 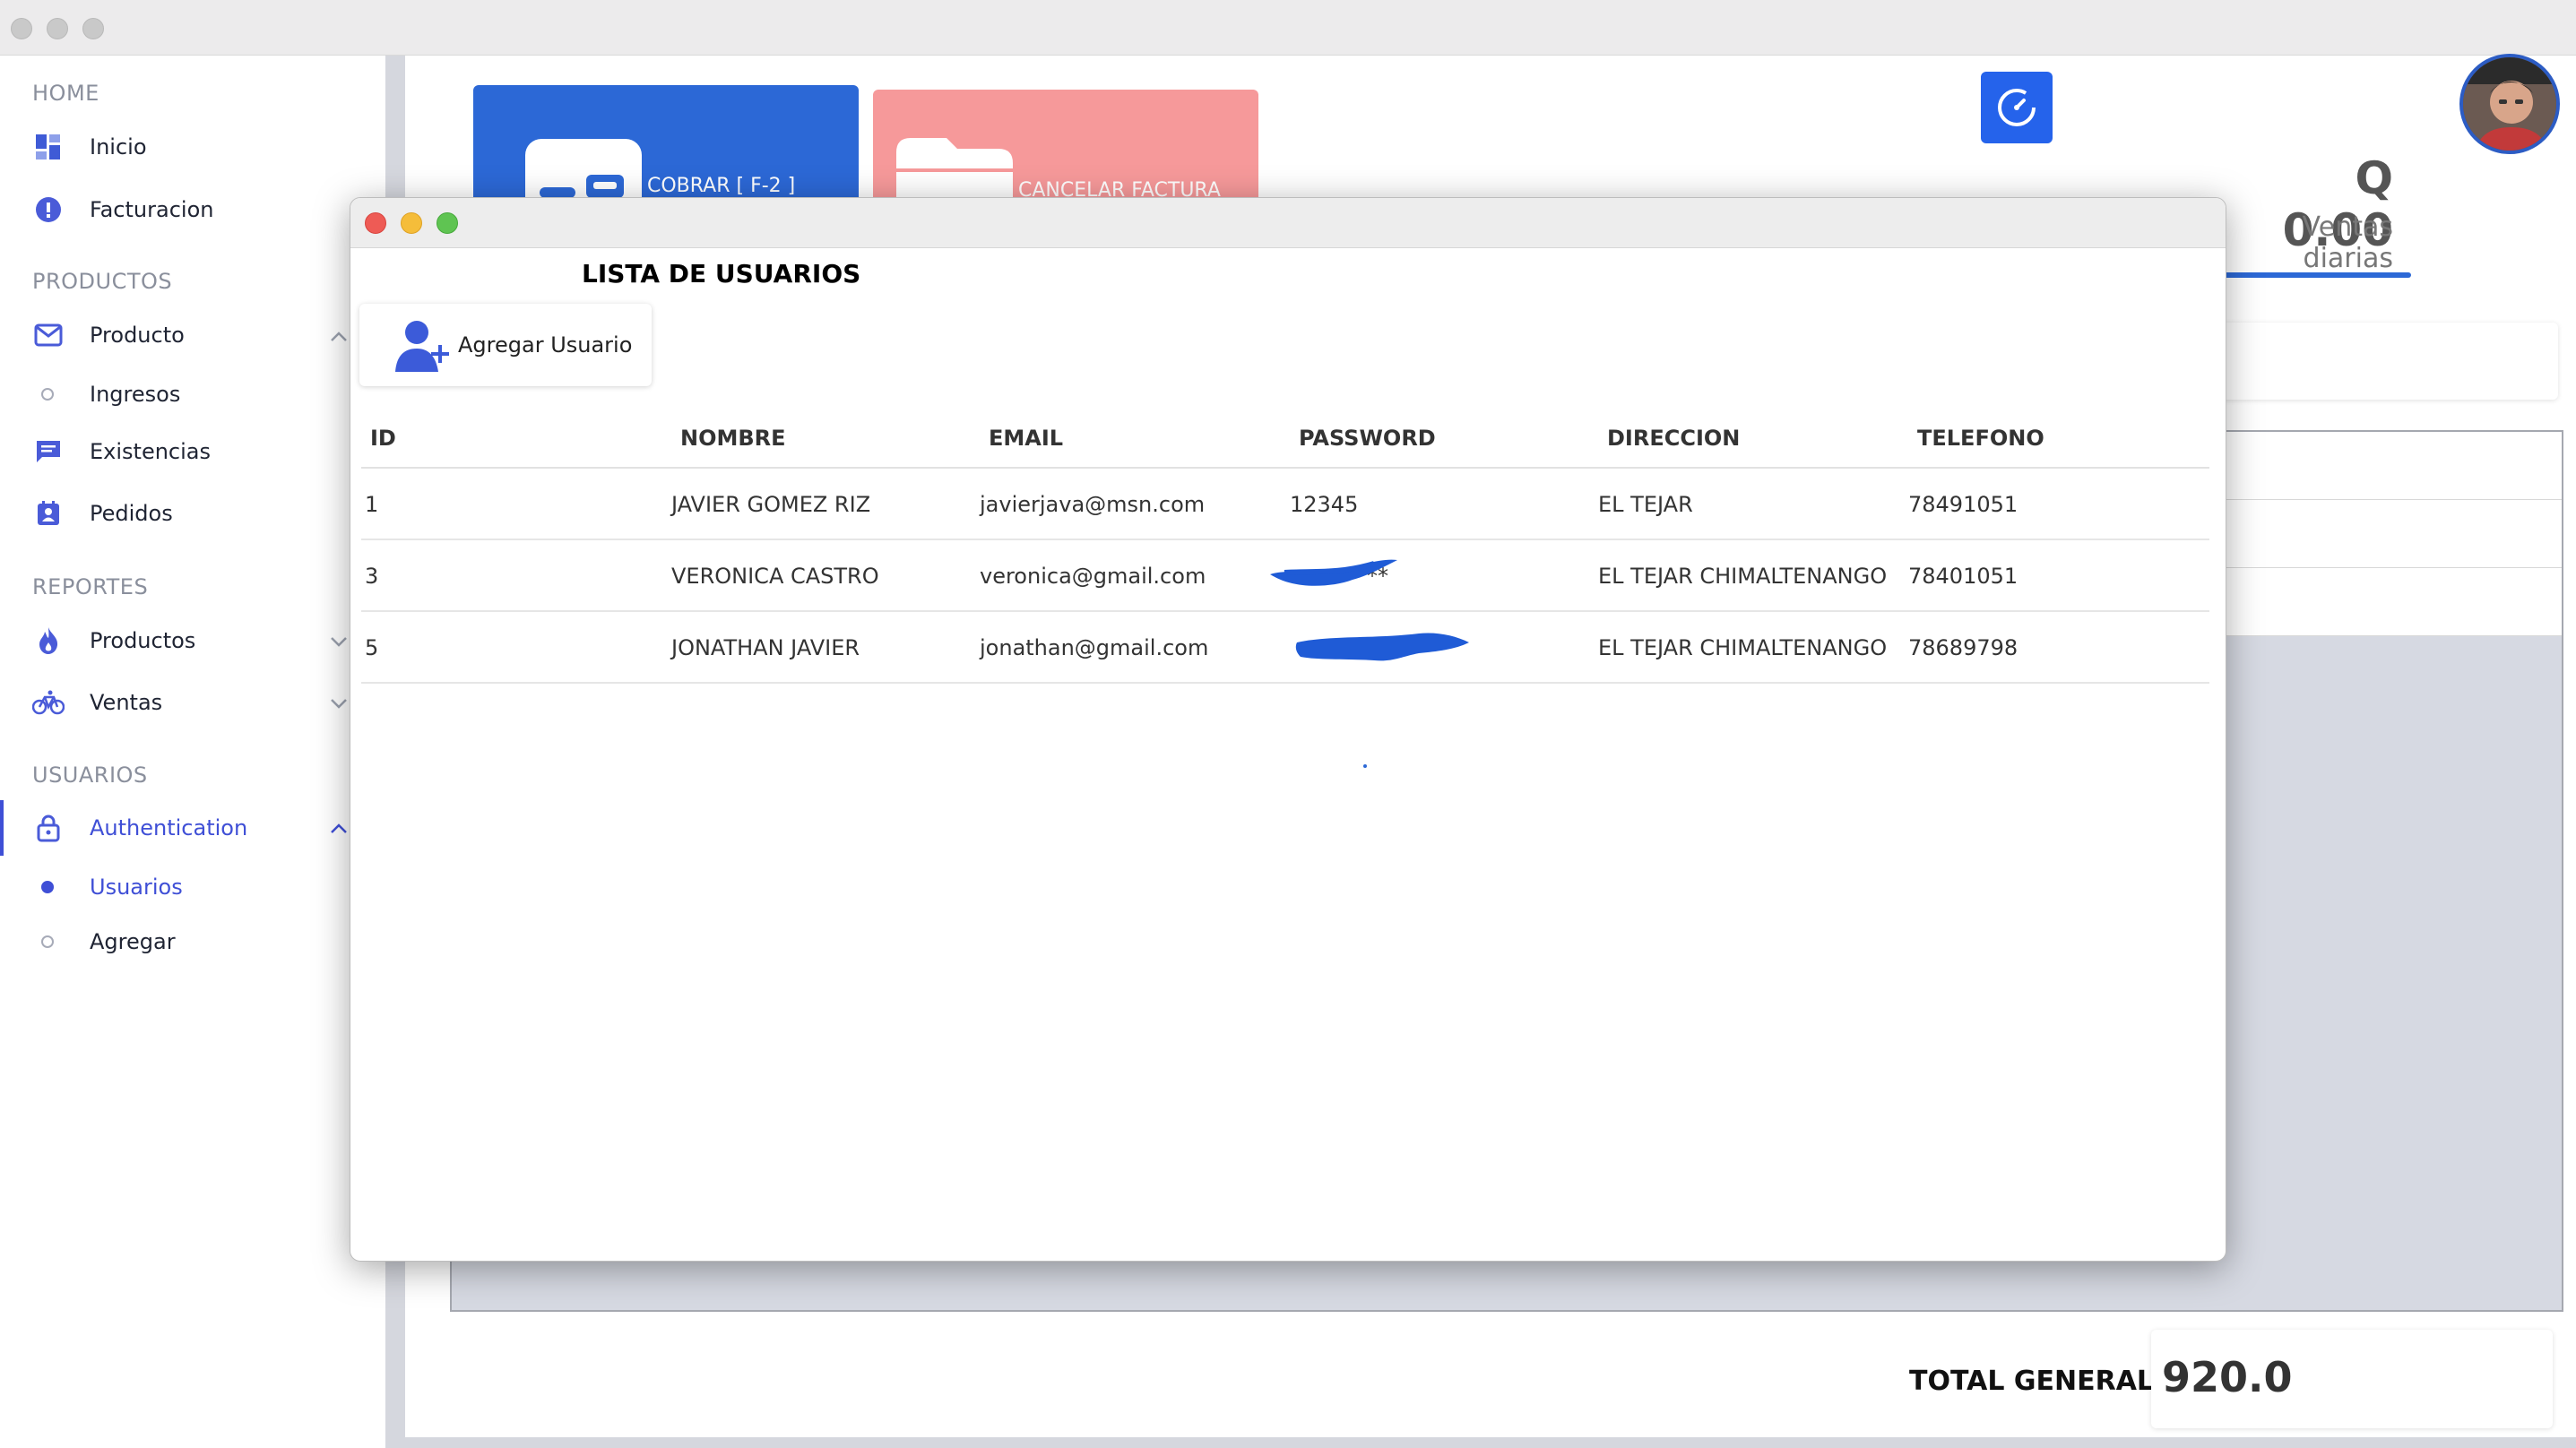 I want to click on sidebar, so click(x=192, y=752).